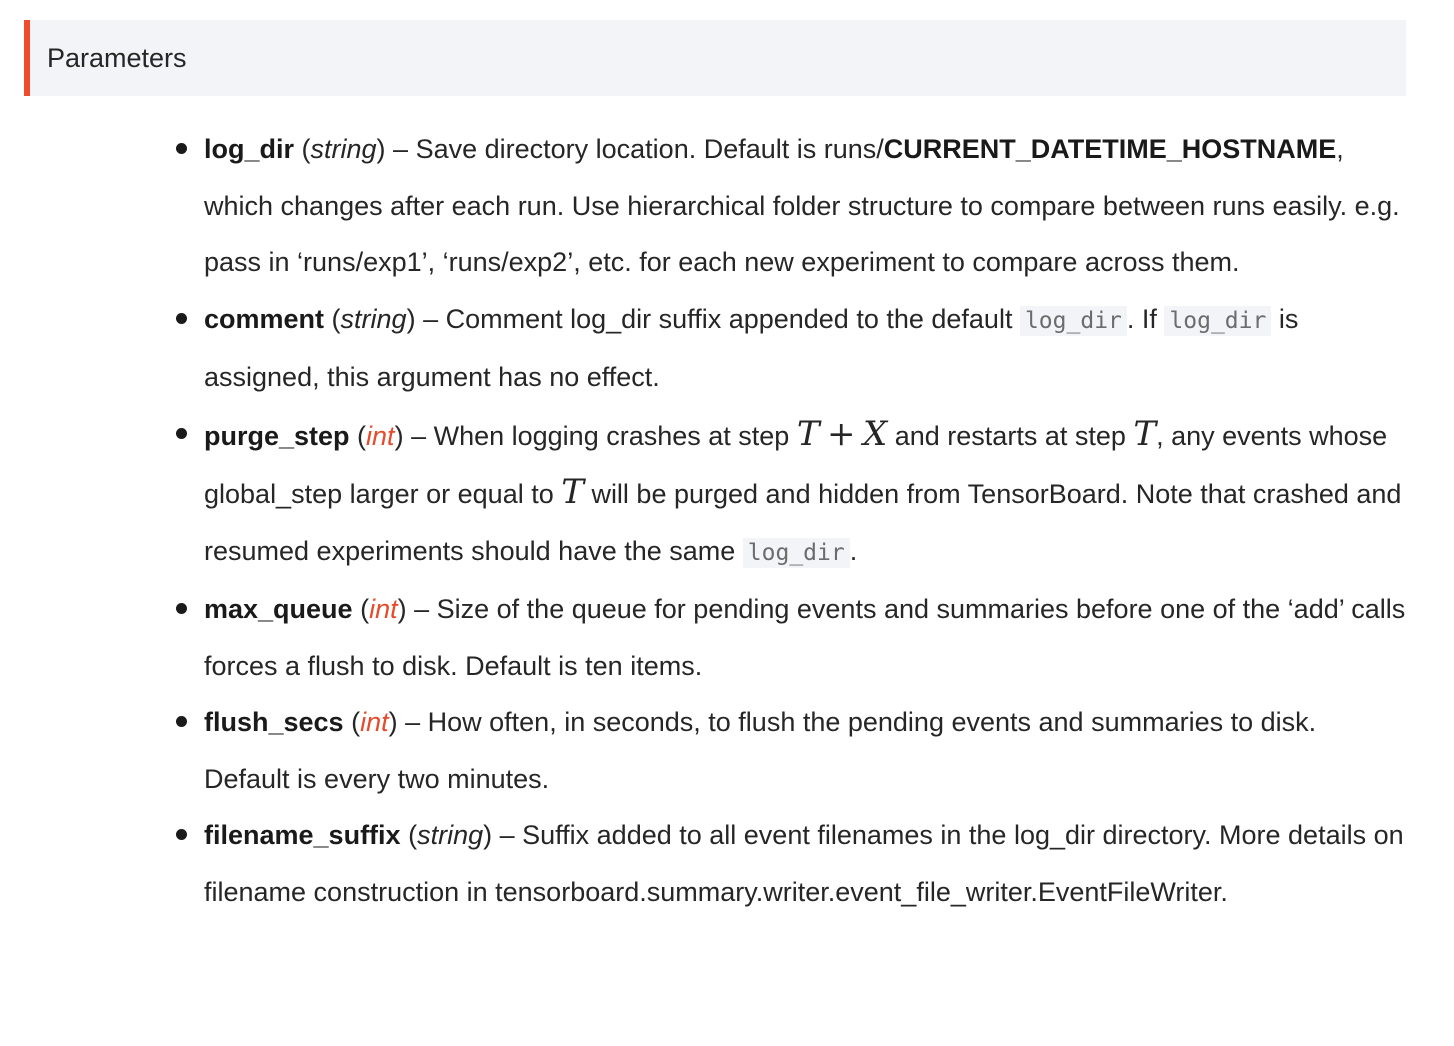 Image resolution: width=1454 pixels, height=1046 pixels. I want to click on param-emphasis: CURRENT_DATETIME_HOSTNAME, so click(1110, 149).